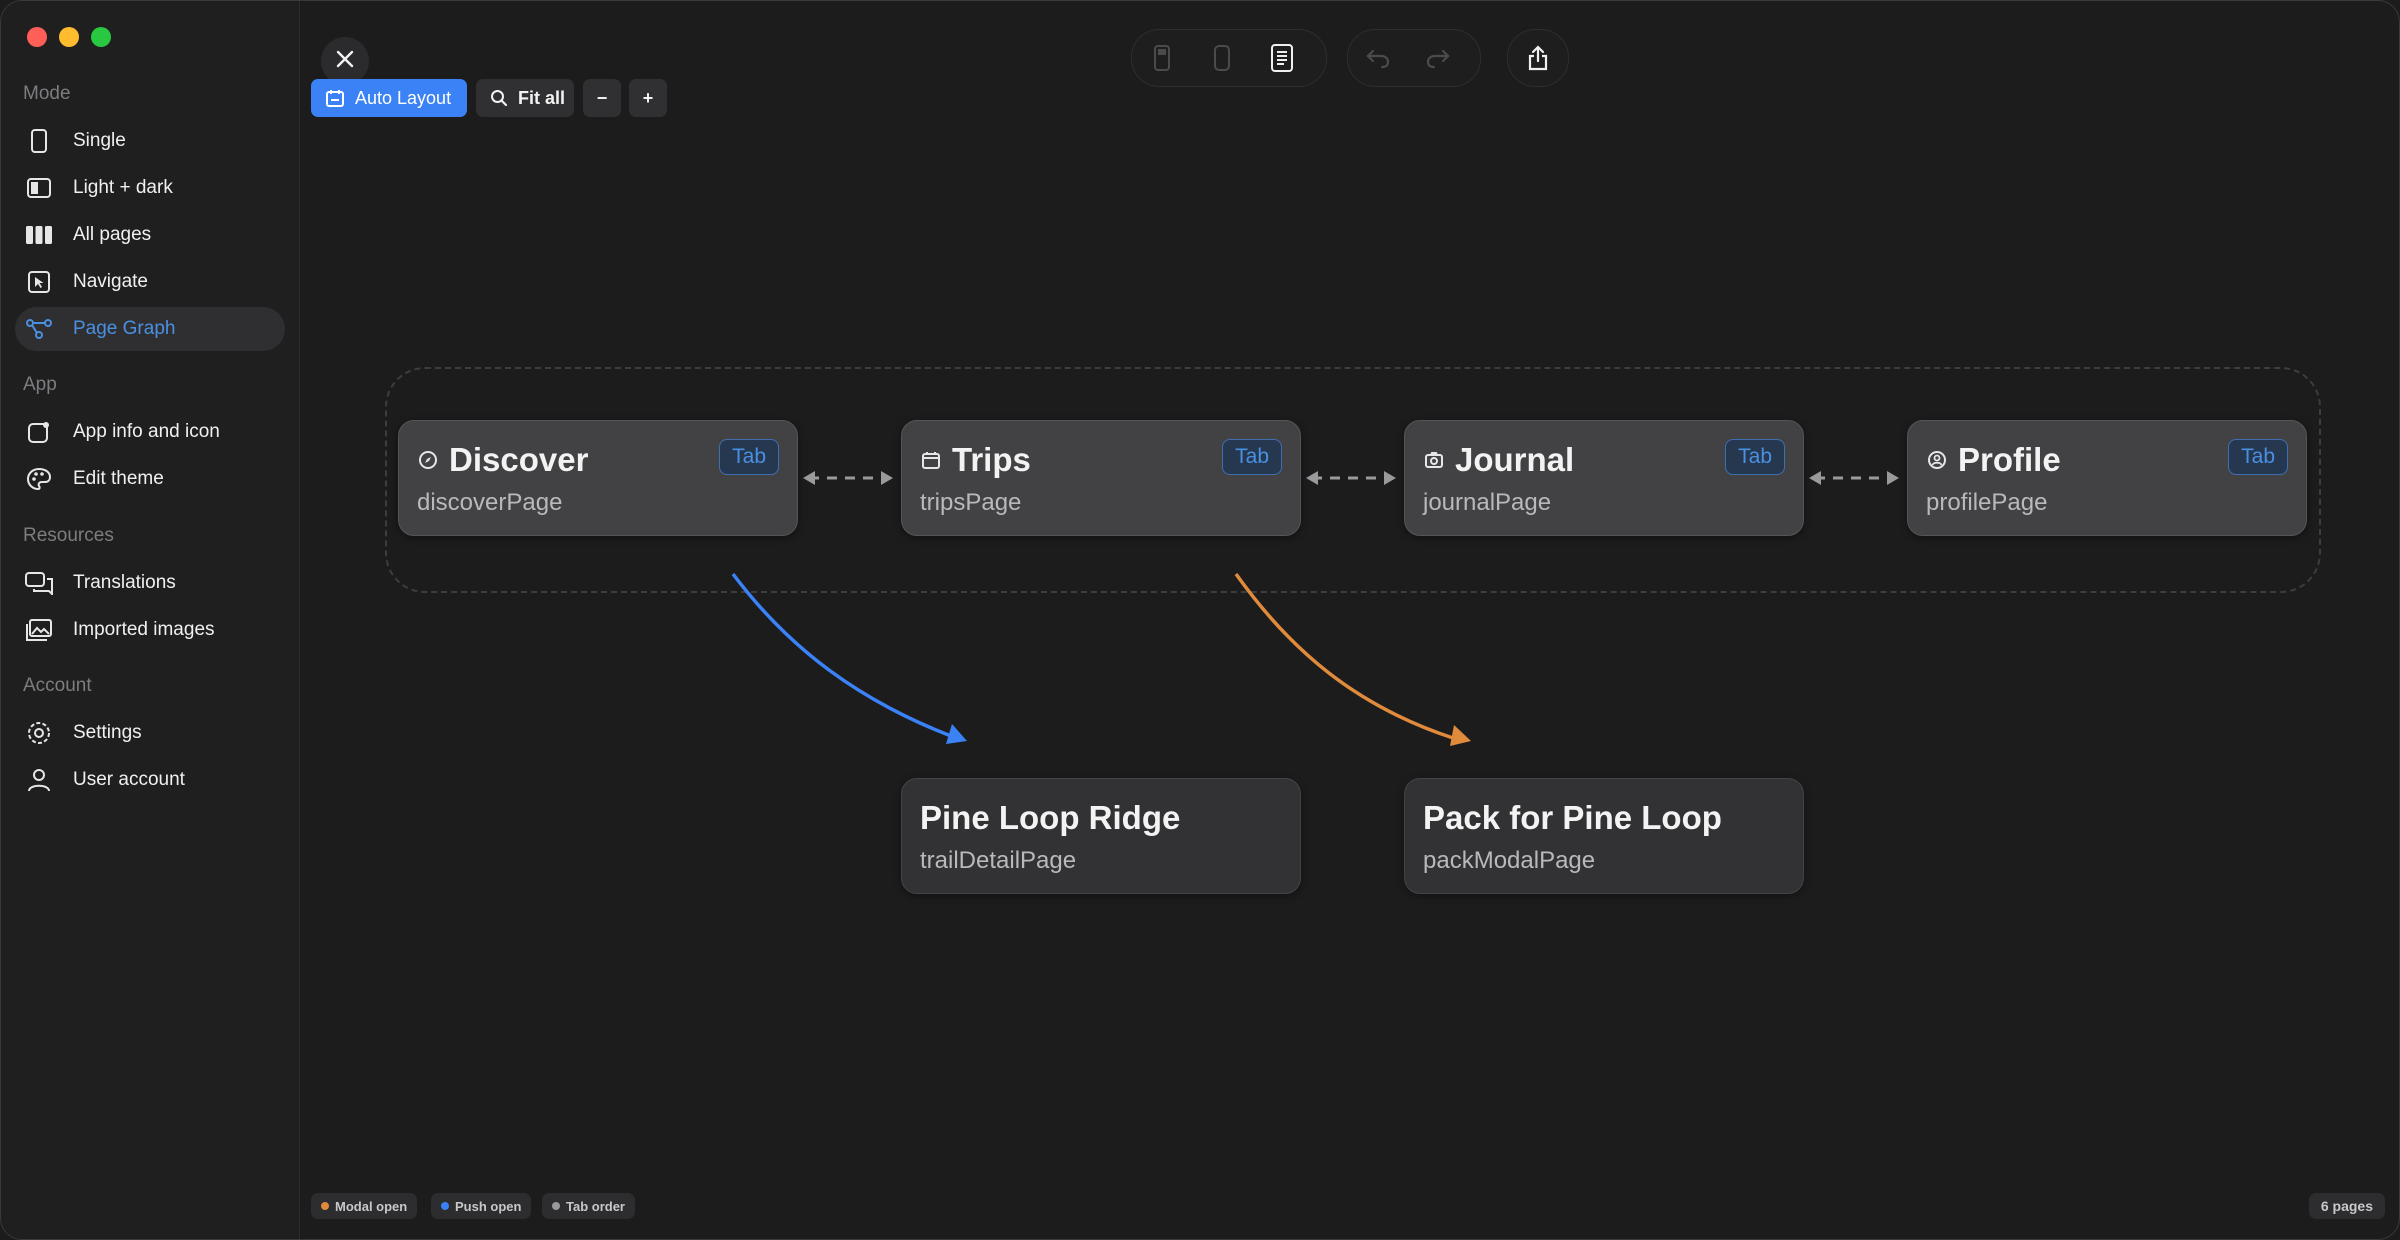 This screenshot has height=1240, width=2400. What do you see at coordinates (428, 460) in the screenshot?
I see `compass-icon` at bounding box center [428, 460].